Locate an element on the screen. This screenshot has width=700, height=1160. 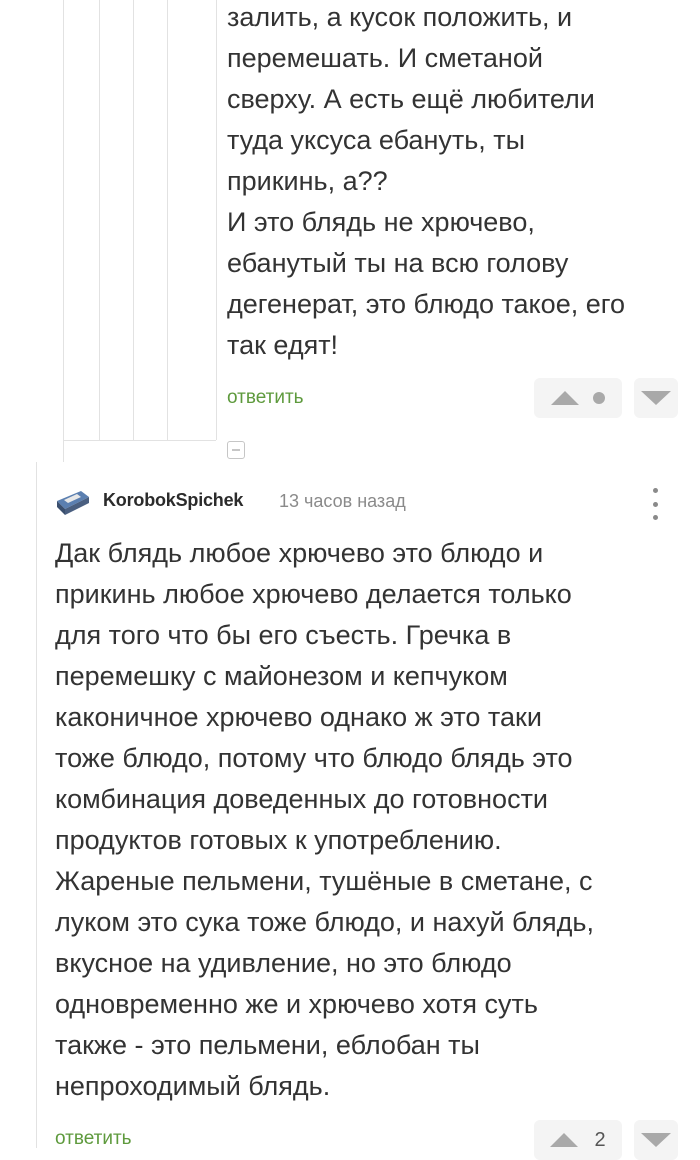
vertical-dots-icon is located at coordinates (655, 504).